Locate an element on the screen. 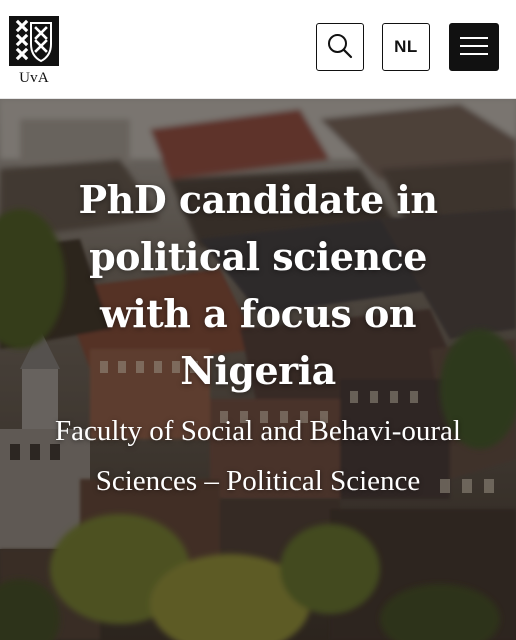  language-switch-button: NL is located at coordinates (406, 47).